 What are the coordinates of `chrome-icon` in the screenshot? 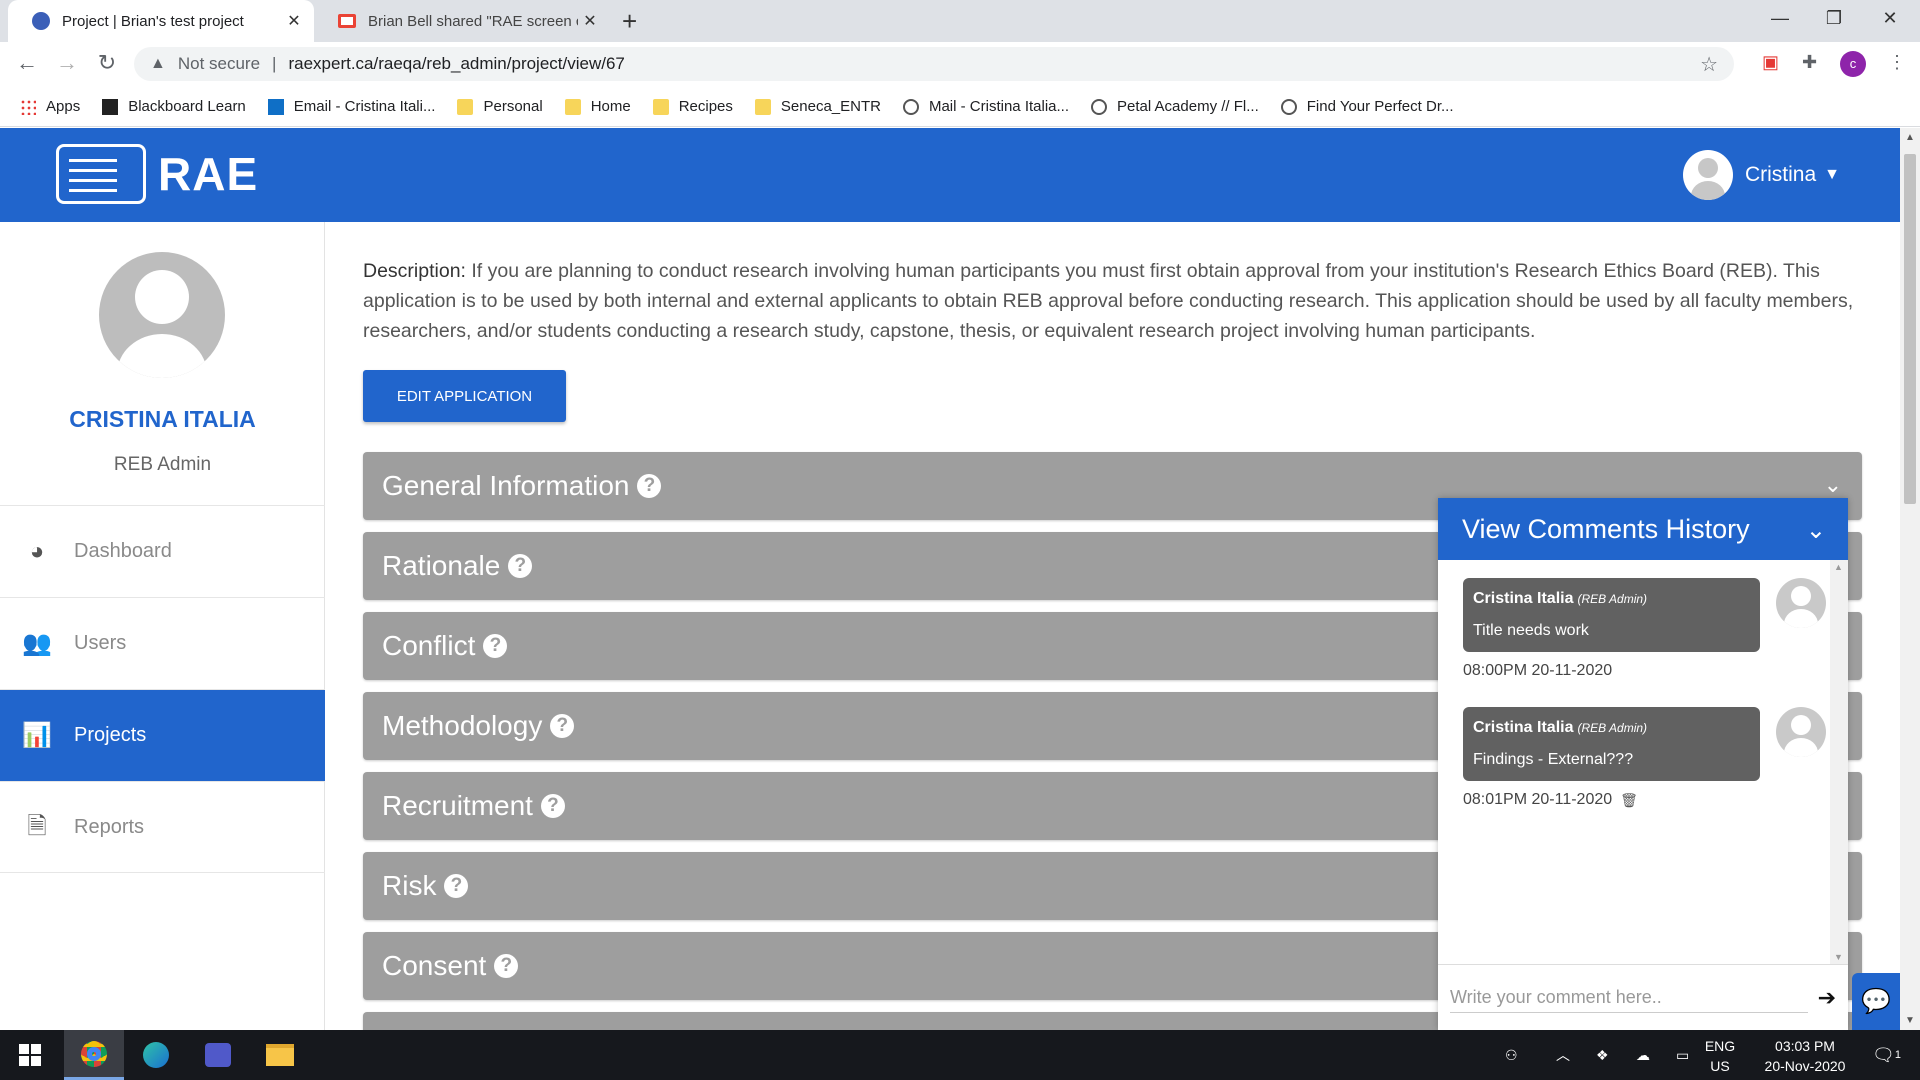 It's located at (94, 1053).